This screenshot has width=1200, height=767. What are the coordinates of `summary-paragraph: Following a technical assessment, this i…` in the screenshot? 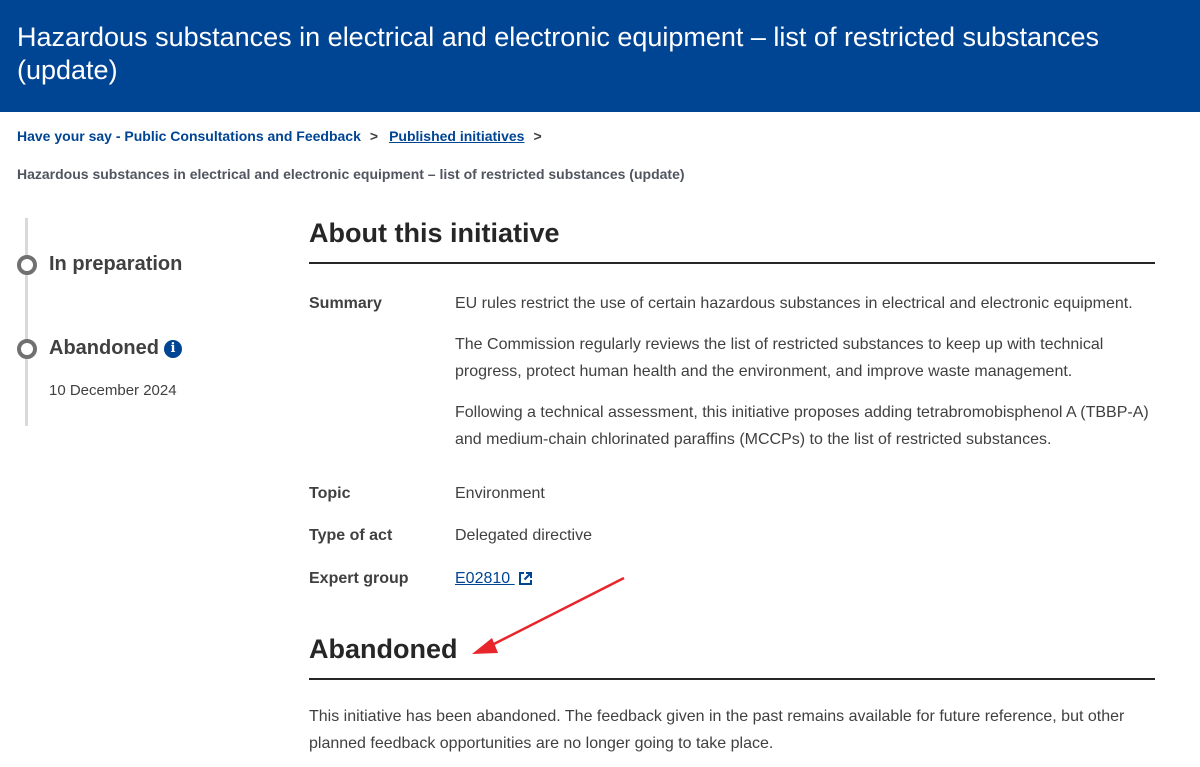 It's located at (802, 426).